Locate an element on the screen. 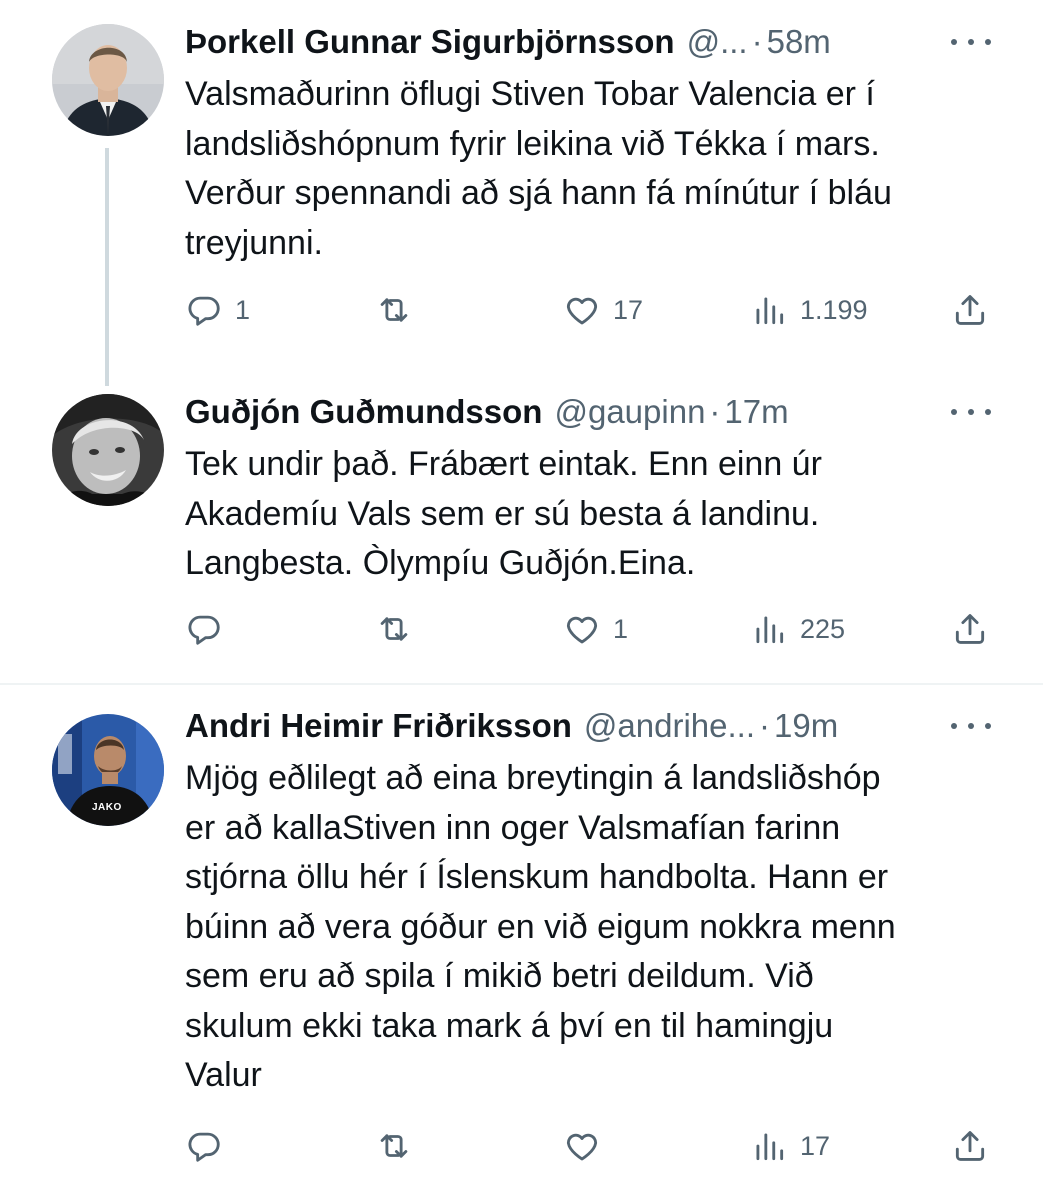 This screenshot has height=1200, width=1043. avatar: JAKO is located at coordinates (108, 770).